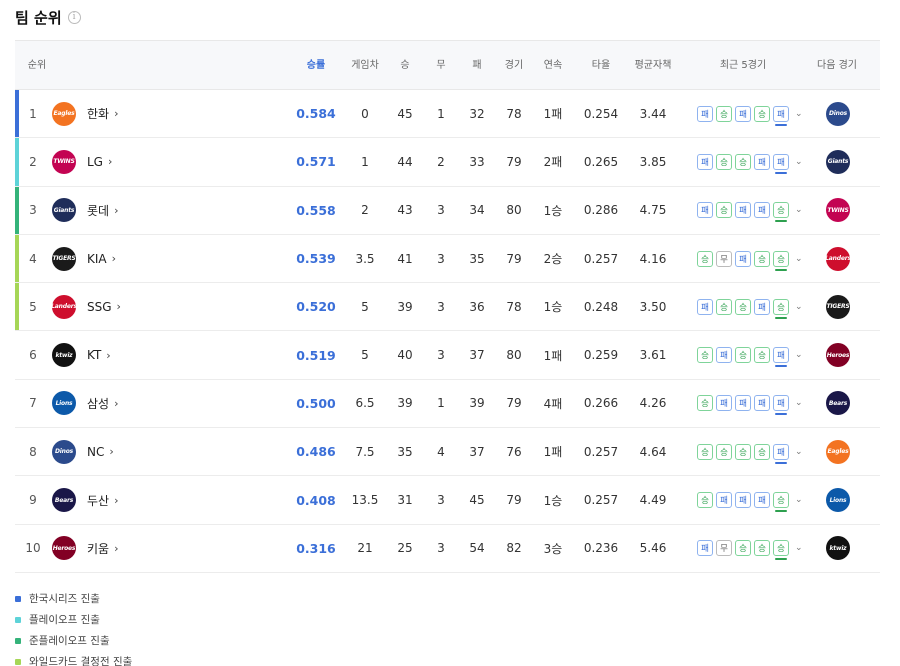 The image size is (900, 666). Describe the element at coordinates (99, 161) in the screenshot. I see `team-name-link: LG ›` at that location.